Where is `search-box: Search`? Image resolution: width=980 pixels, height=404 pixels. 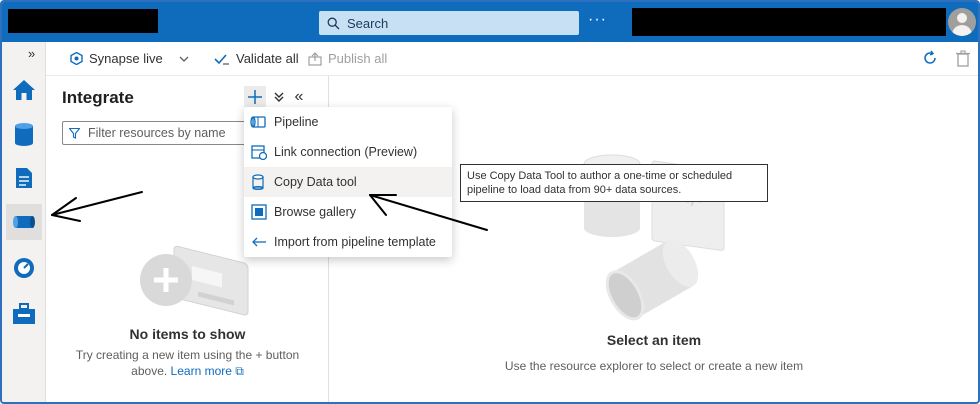 search-box: Search is located at coordinates (449, 23).